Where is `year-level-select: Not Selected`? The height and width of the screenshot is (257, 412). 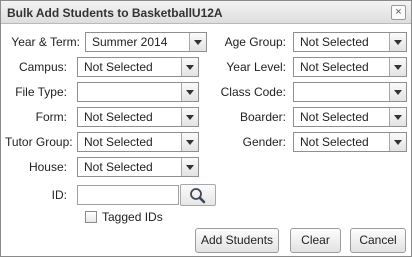 year-level-select: Not Selected is located at coordinates (350, 67).